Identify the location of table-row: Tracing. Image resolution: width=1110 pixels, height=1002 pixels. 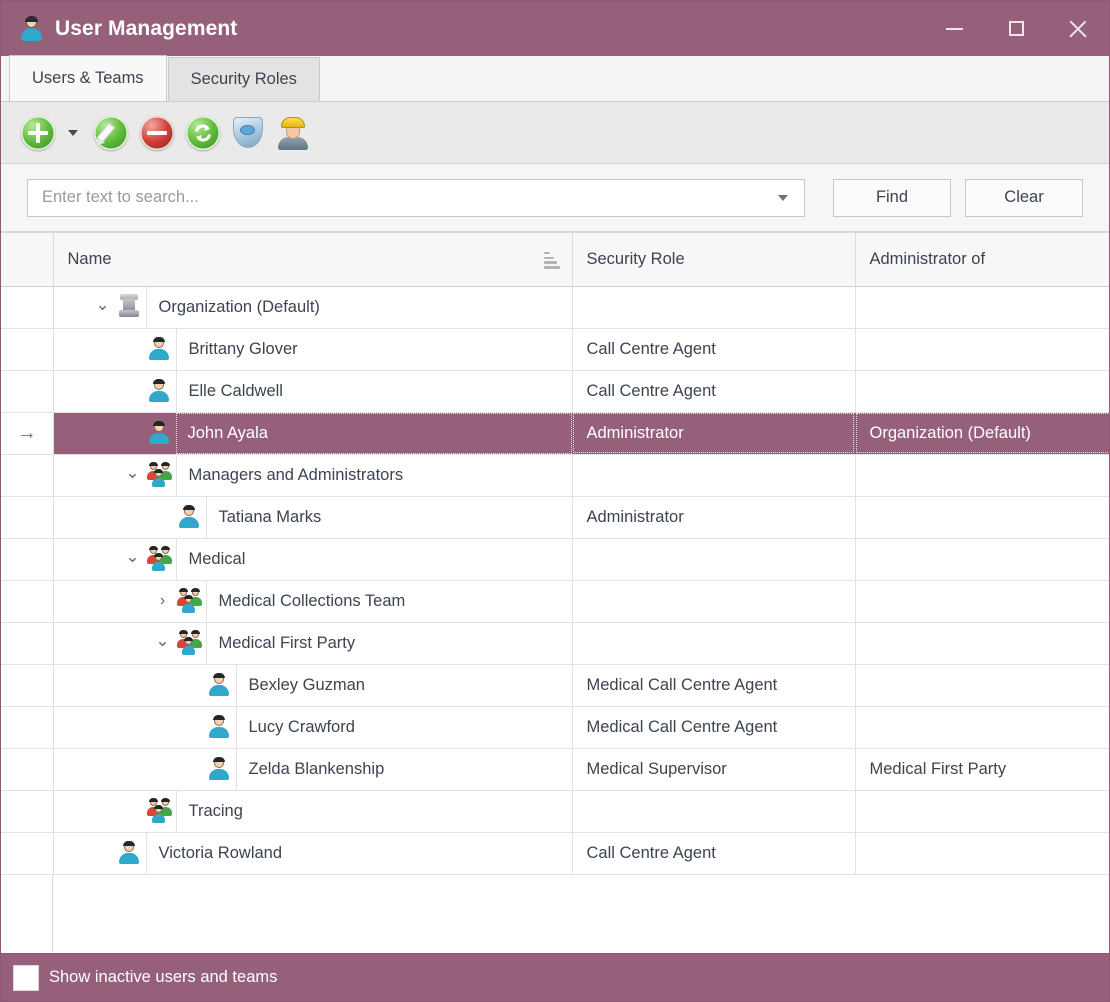
(555, 811).